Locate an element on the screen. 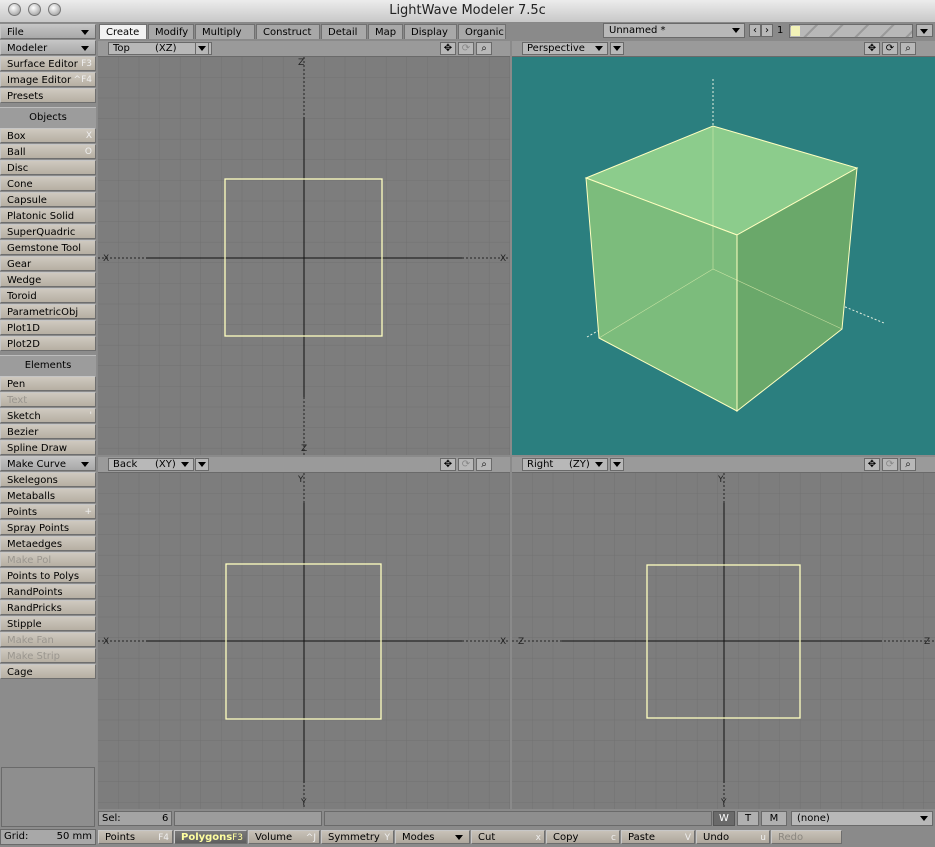  points-button: Points F4 is located at coordinates (135, 837).